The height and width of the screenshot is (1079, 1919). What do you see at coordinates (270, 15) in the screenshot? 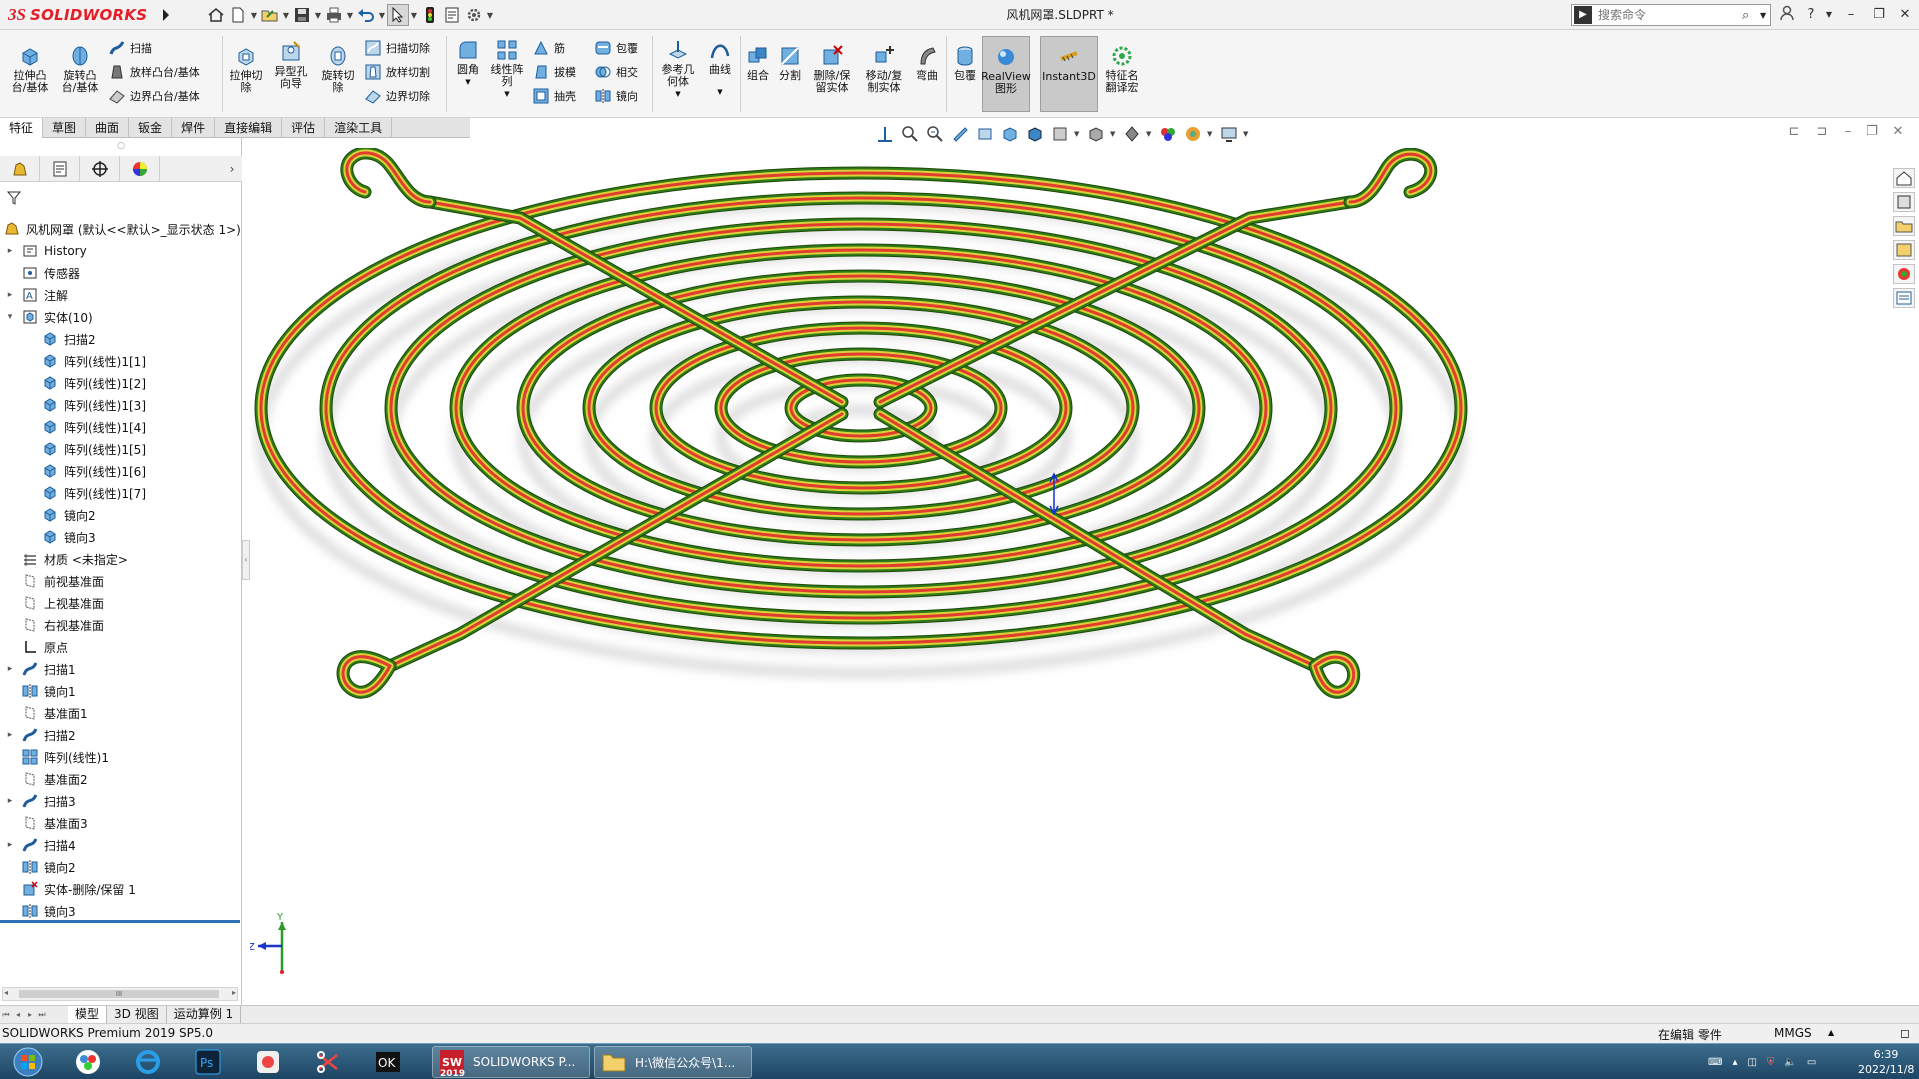
I see `open-folder-icon` at bounding box center [270, 15].